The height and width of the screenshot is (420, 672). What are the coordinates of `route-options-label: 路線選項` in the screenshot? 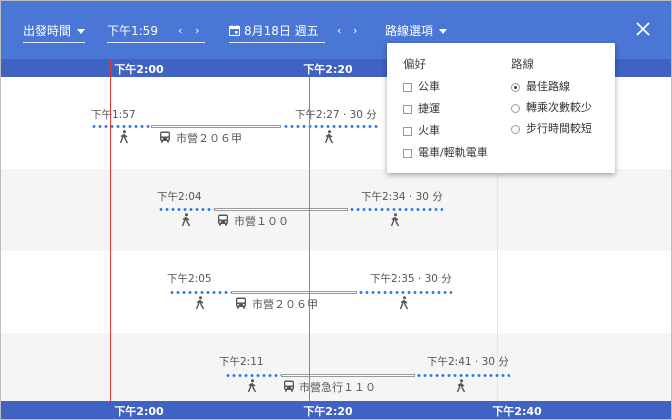 It's located at (409, 31).